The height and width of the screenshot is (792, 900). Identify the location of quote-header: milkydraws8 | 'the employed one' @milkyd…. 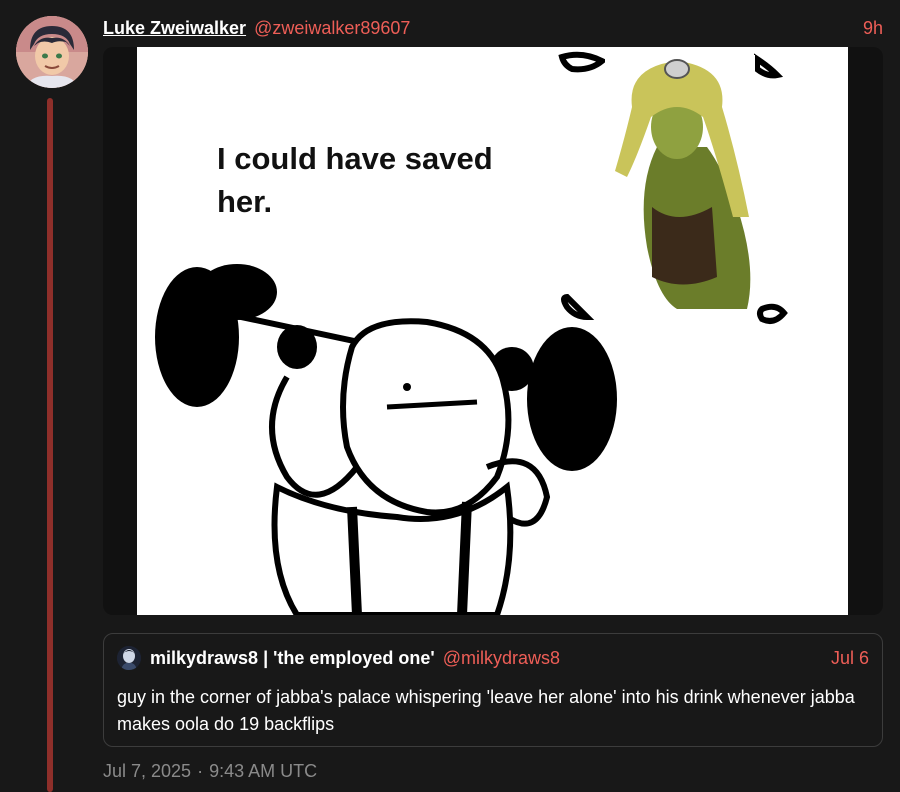
(493, 658).